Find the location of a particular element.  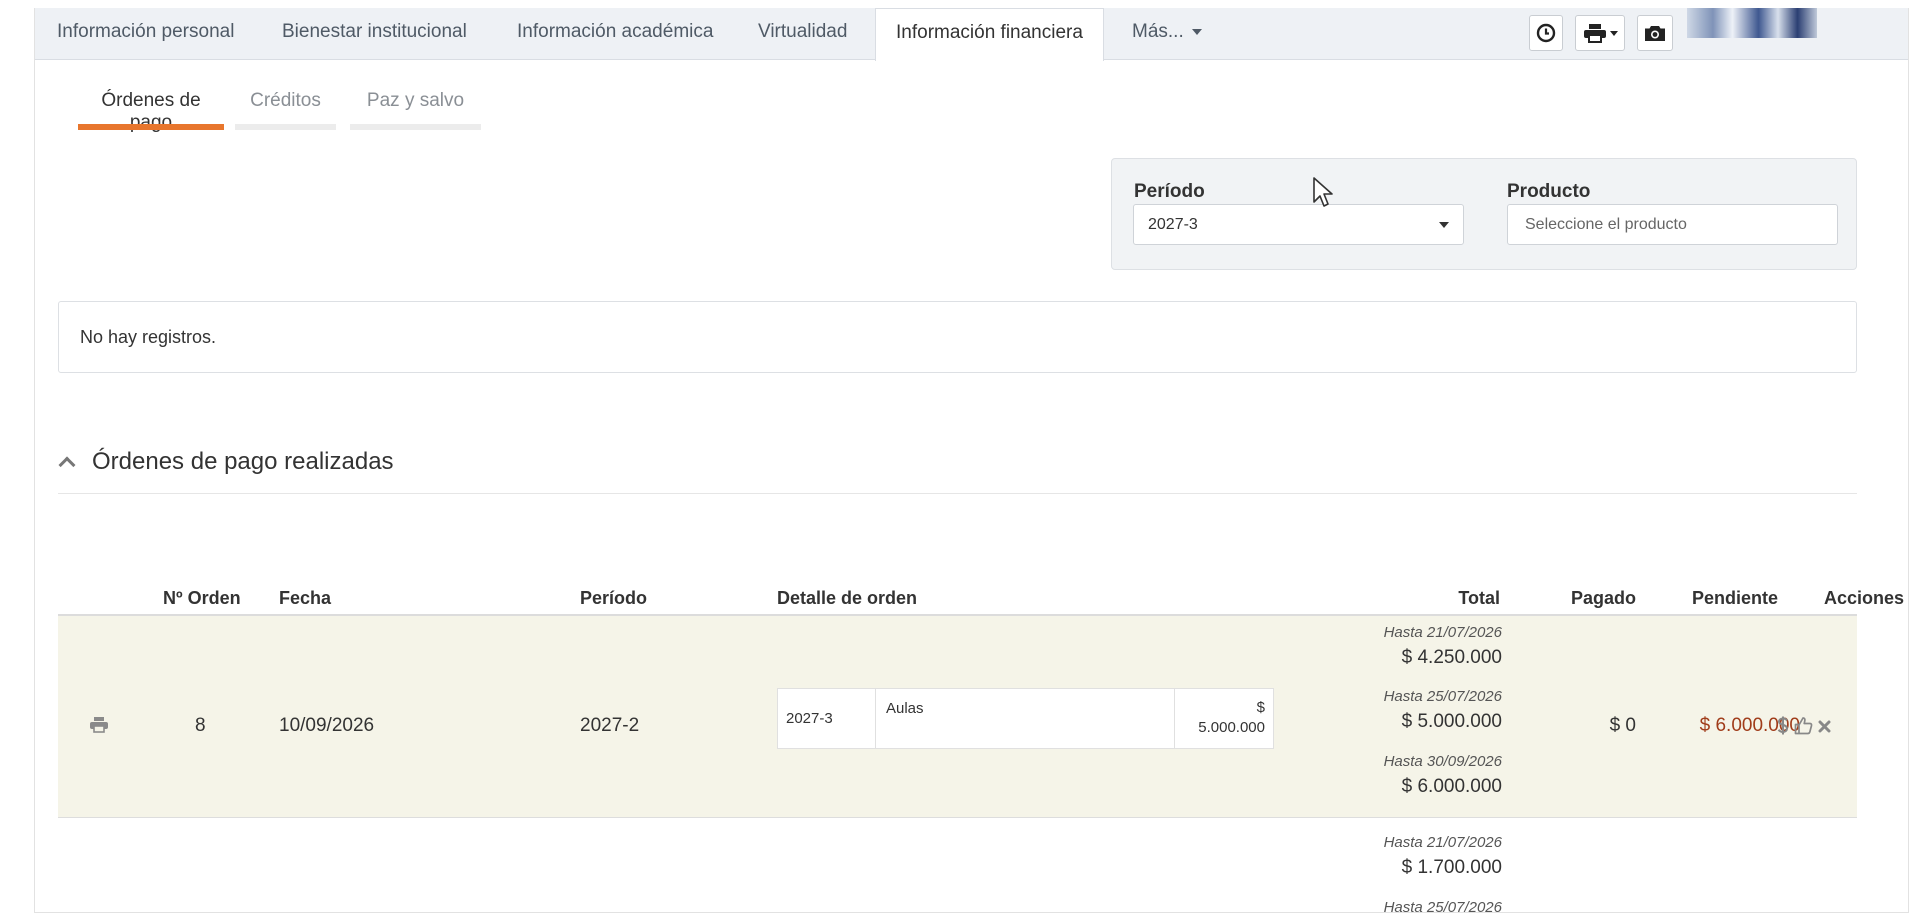

period-select-value: 2027-3 is located at coordinates (1173, 224).